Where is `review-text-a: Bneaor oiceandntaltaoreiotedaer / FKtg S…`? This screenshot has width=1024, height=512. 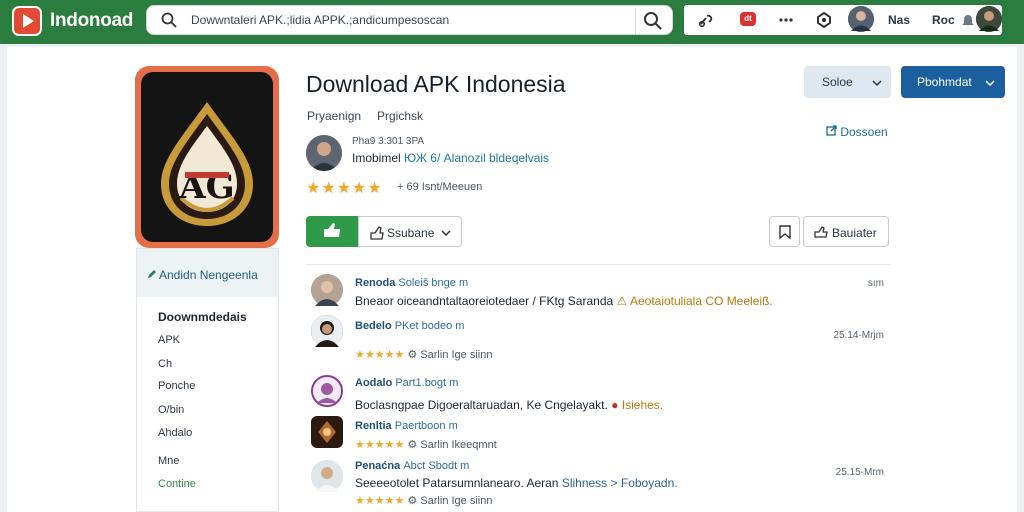 review-text-a: Bneaor oiceandntaltaoreiotedaer / FKtg S… is located at coordinates (484, 301).